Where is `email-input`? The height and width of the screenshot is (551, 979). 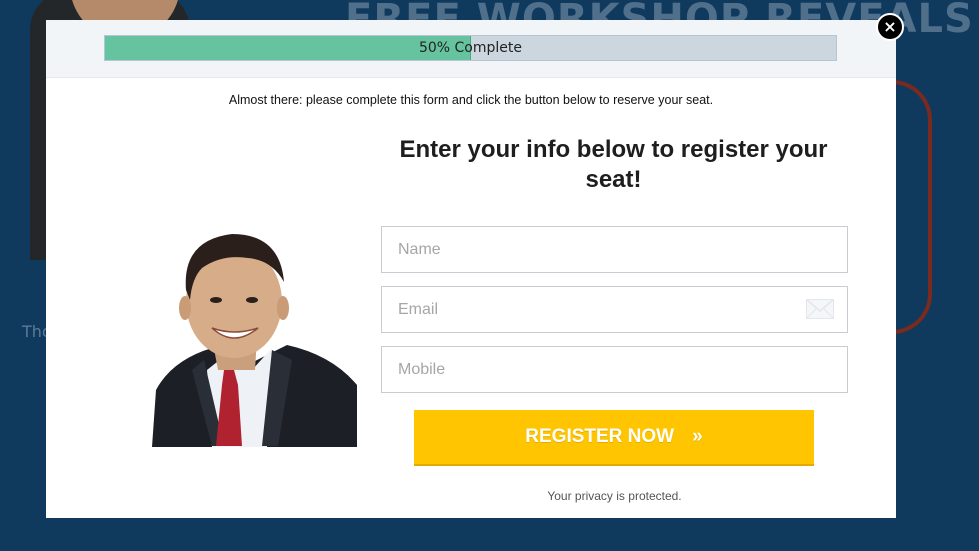
email-input is located at coordinates (614, 309).